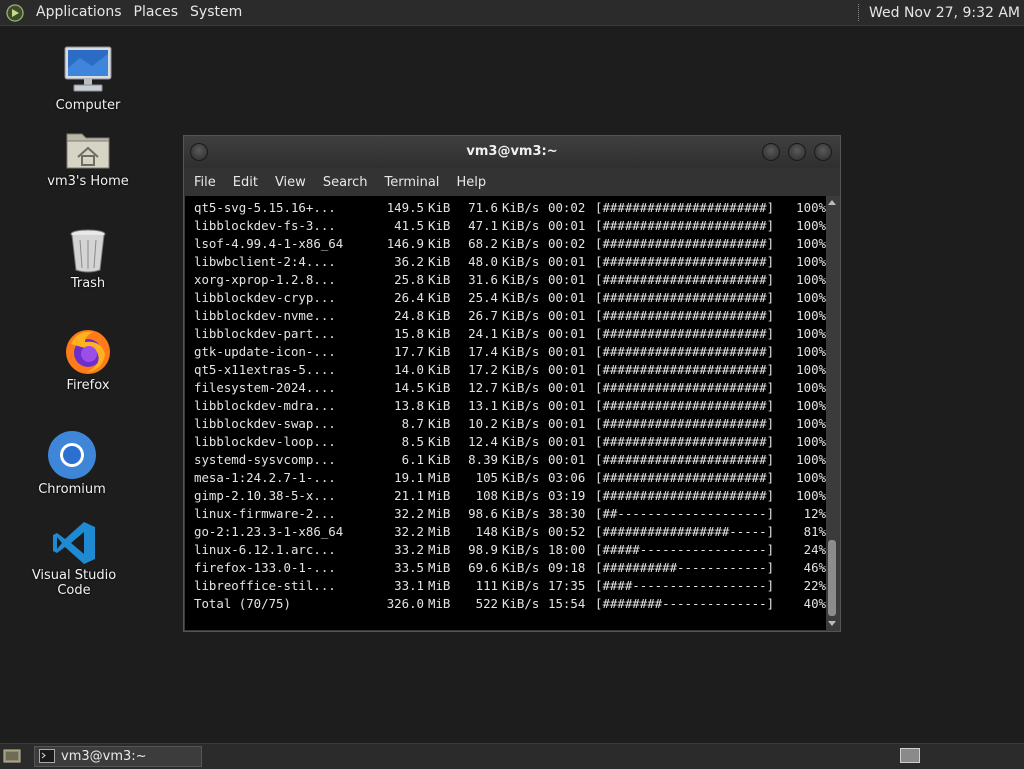 This screenshot has height=769, width=1024. I want to click on scroll-down-arrow-icon, so click(832, 623).